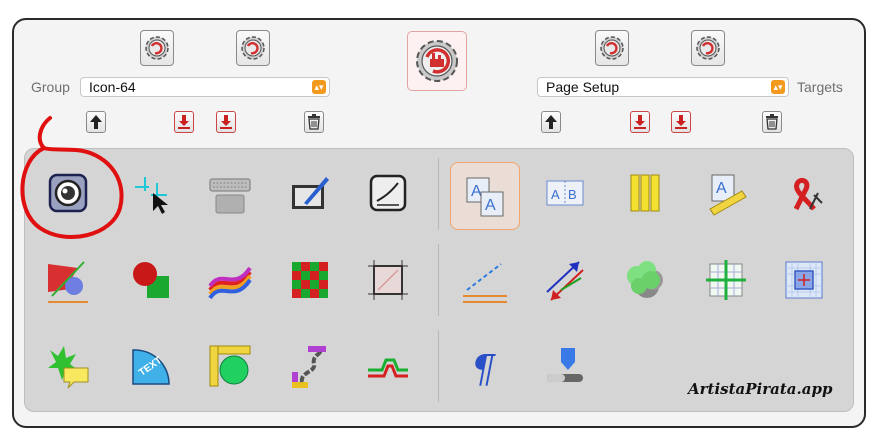  What do you see at coordinates (68, 193) in the screenshot?
I see `lens-icon` at bounding box center [68, 193].